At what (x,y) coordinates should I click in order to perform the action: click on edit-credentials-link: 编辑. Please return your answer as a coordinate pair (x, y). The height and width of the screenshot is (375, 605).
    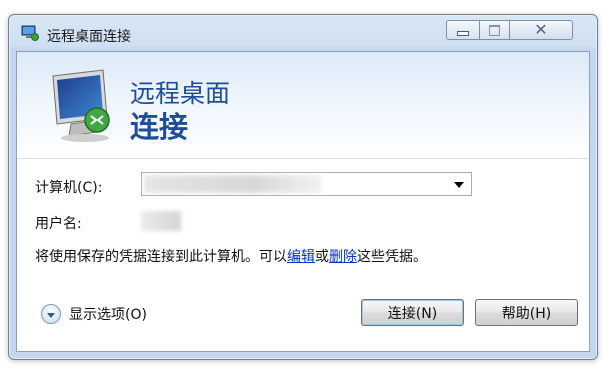
    Looking at the image, I should click on (301, 257).